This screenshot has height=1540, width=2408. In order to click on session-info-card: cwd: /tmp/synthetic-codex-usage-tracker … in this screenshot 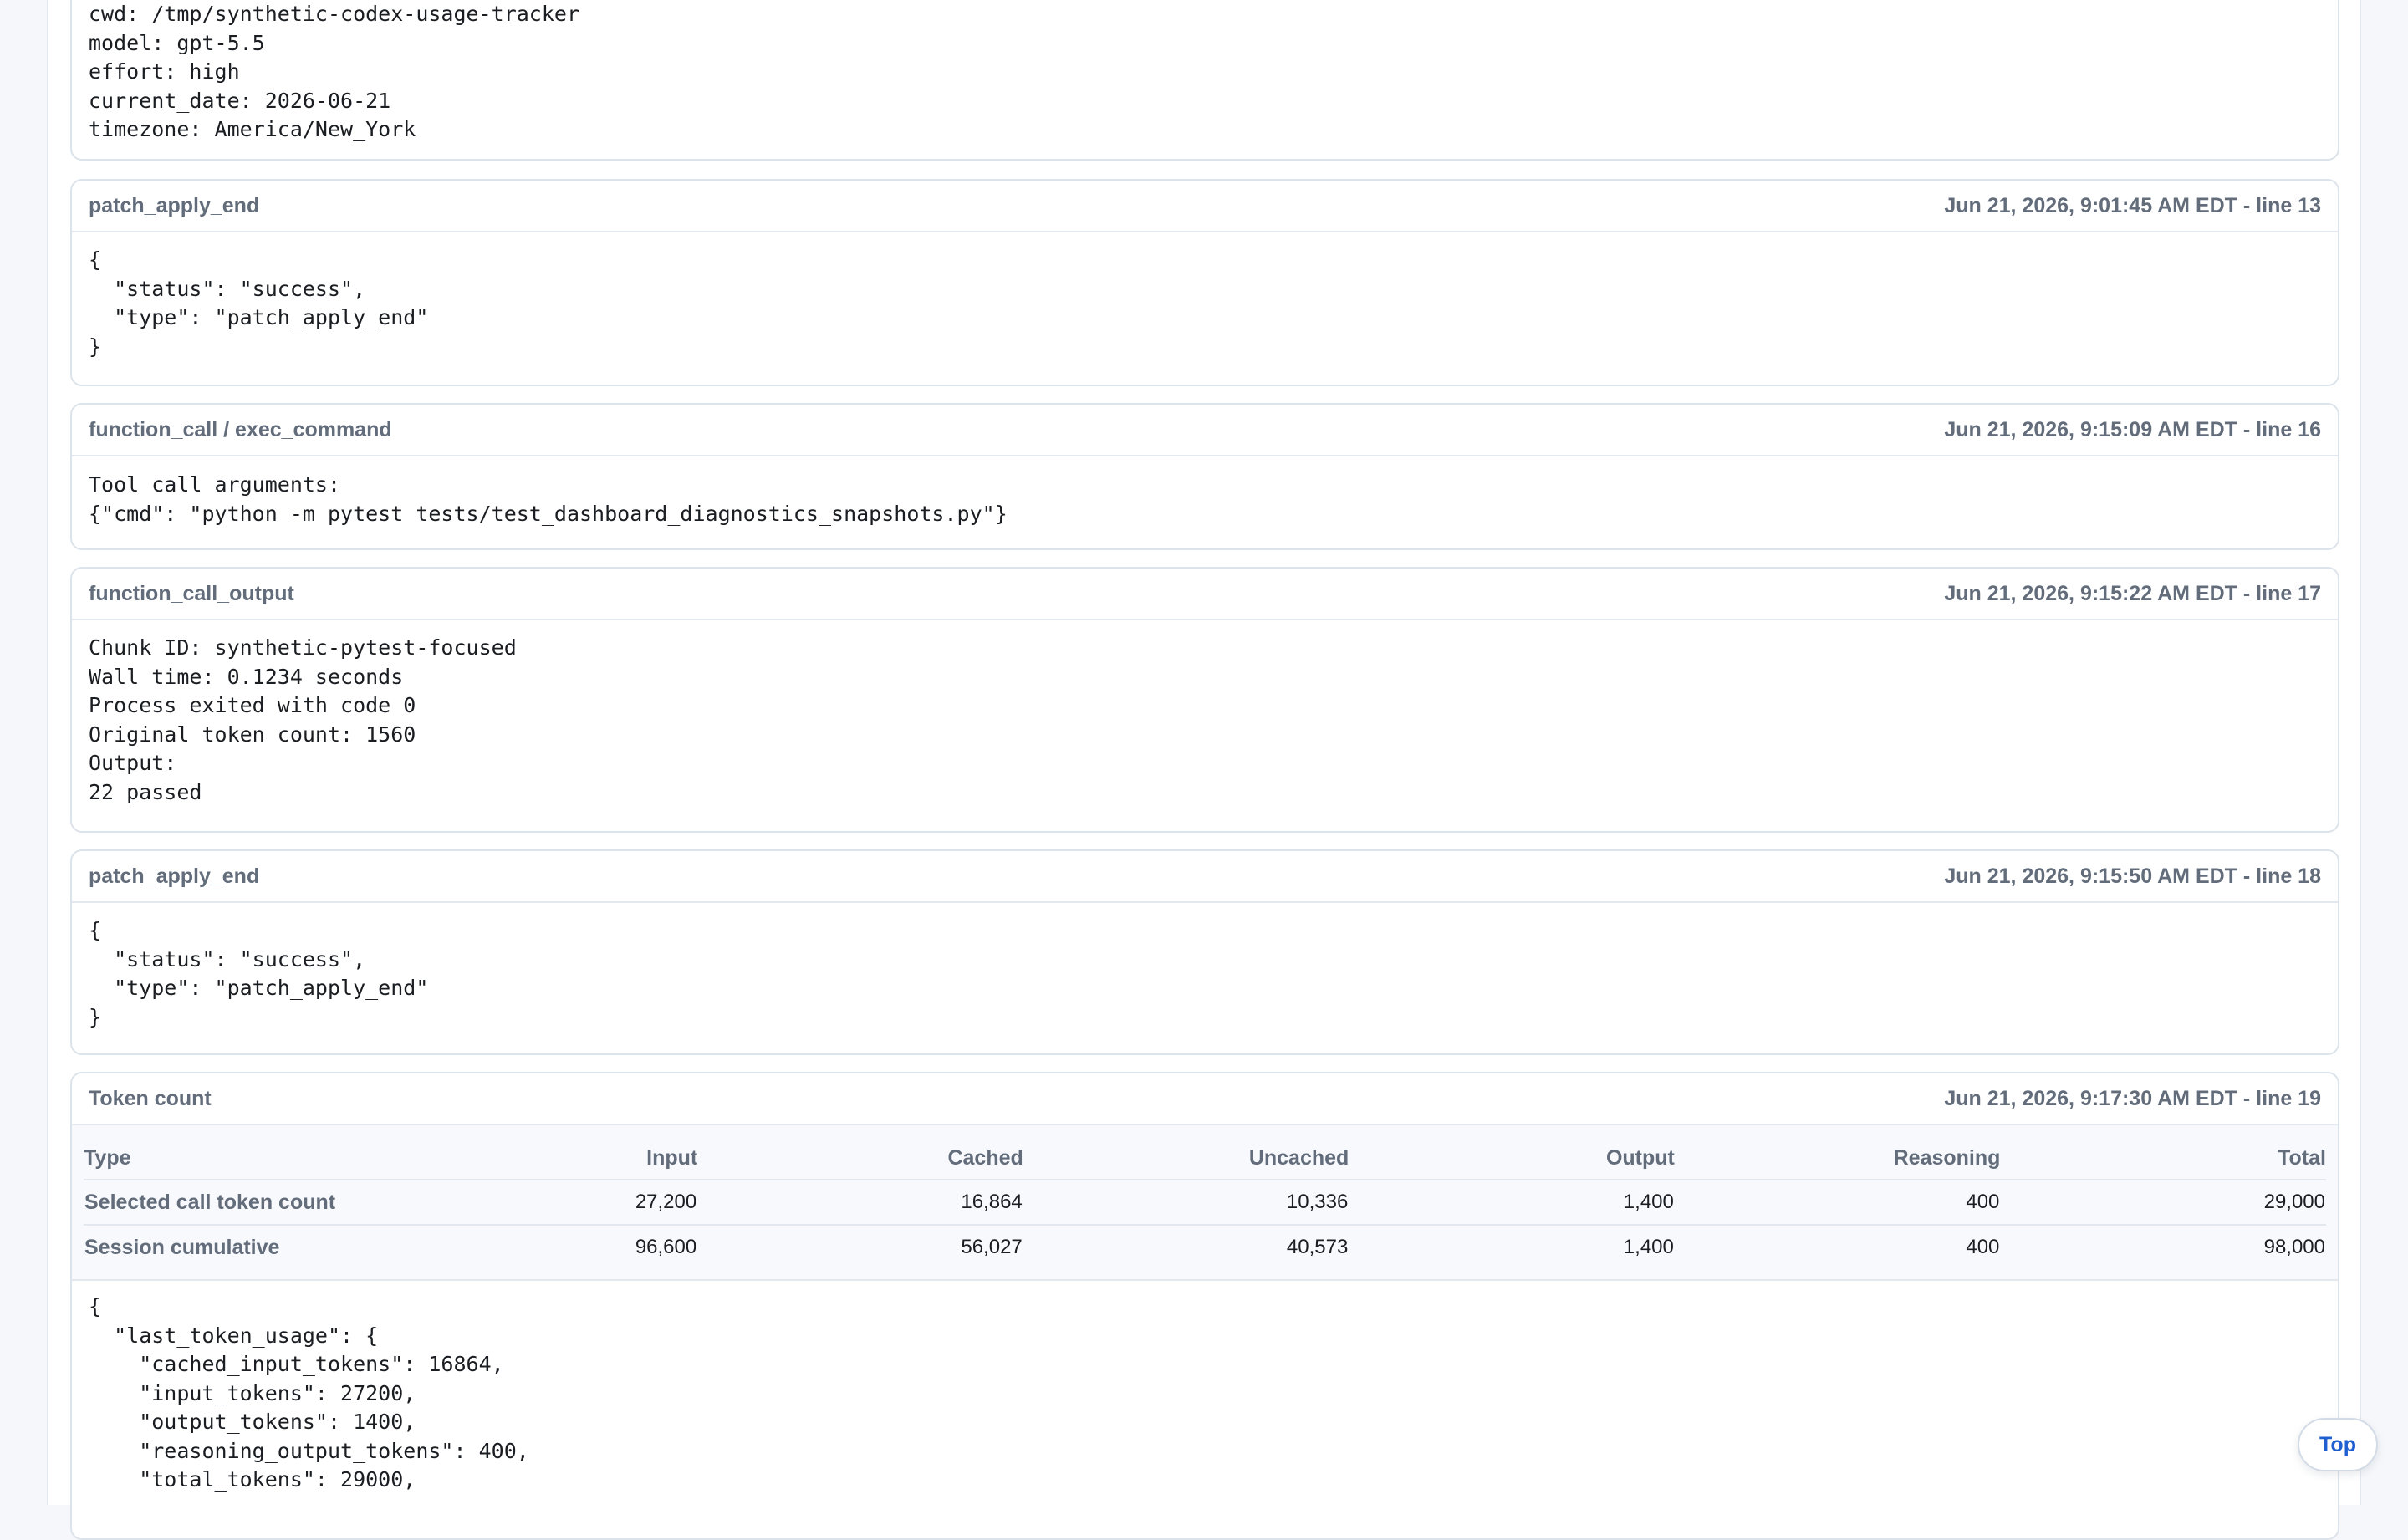, I will do `click(1205, 80)`.